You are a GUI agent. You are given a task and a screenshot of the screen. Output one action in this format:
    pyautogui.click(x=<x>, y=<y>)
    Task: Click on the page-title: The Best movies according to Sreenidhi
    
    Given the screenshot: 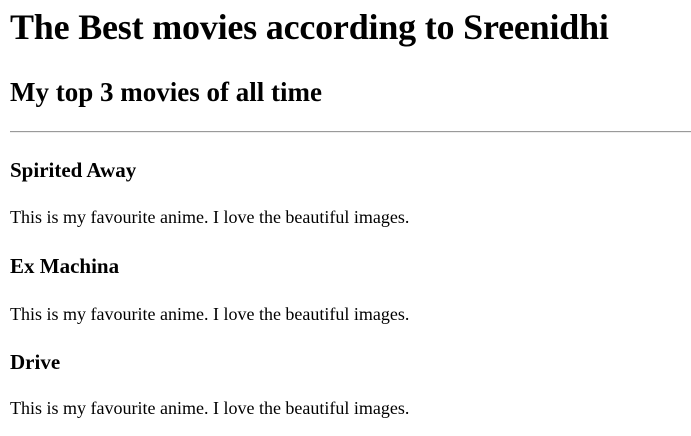 What is the action you would take?
    pyautogui.click(x=309, y=27)
    